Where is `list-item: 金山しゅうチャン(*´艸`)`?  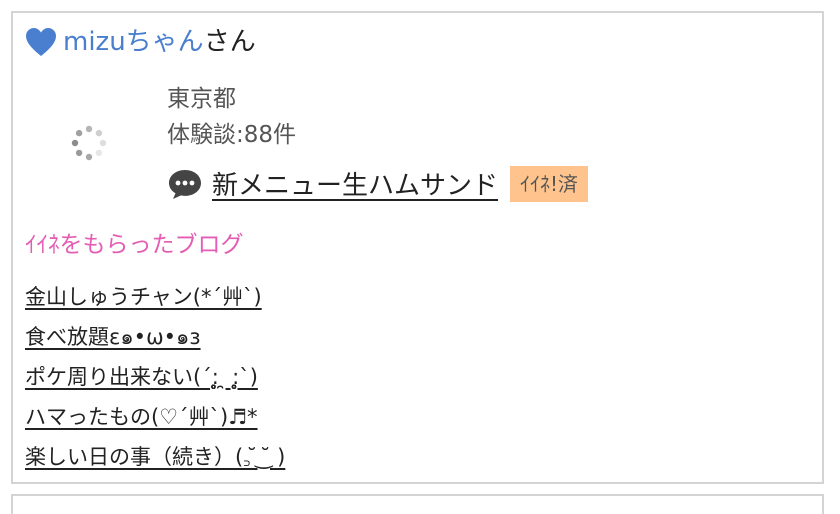
list-item: 金山しゅうチャン(*´艸`) is located at coordinates (155, 297).